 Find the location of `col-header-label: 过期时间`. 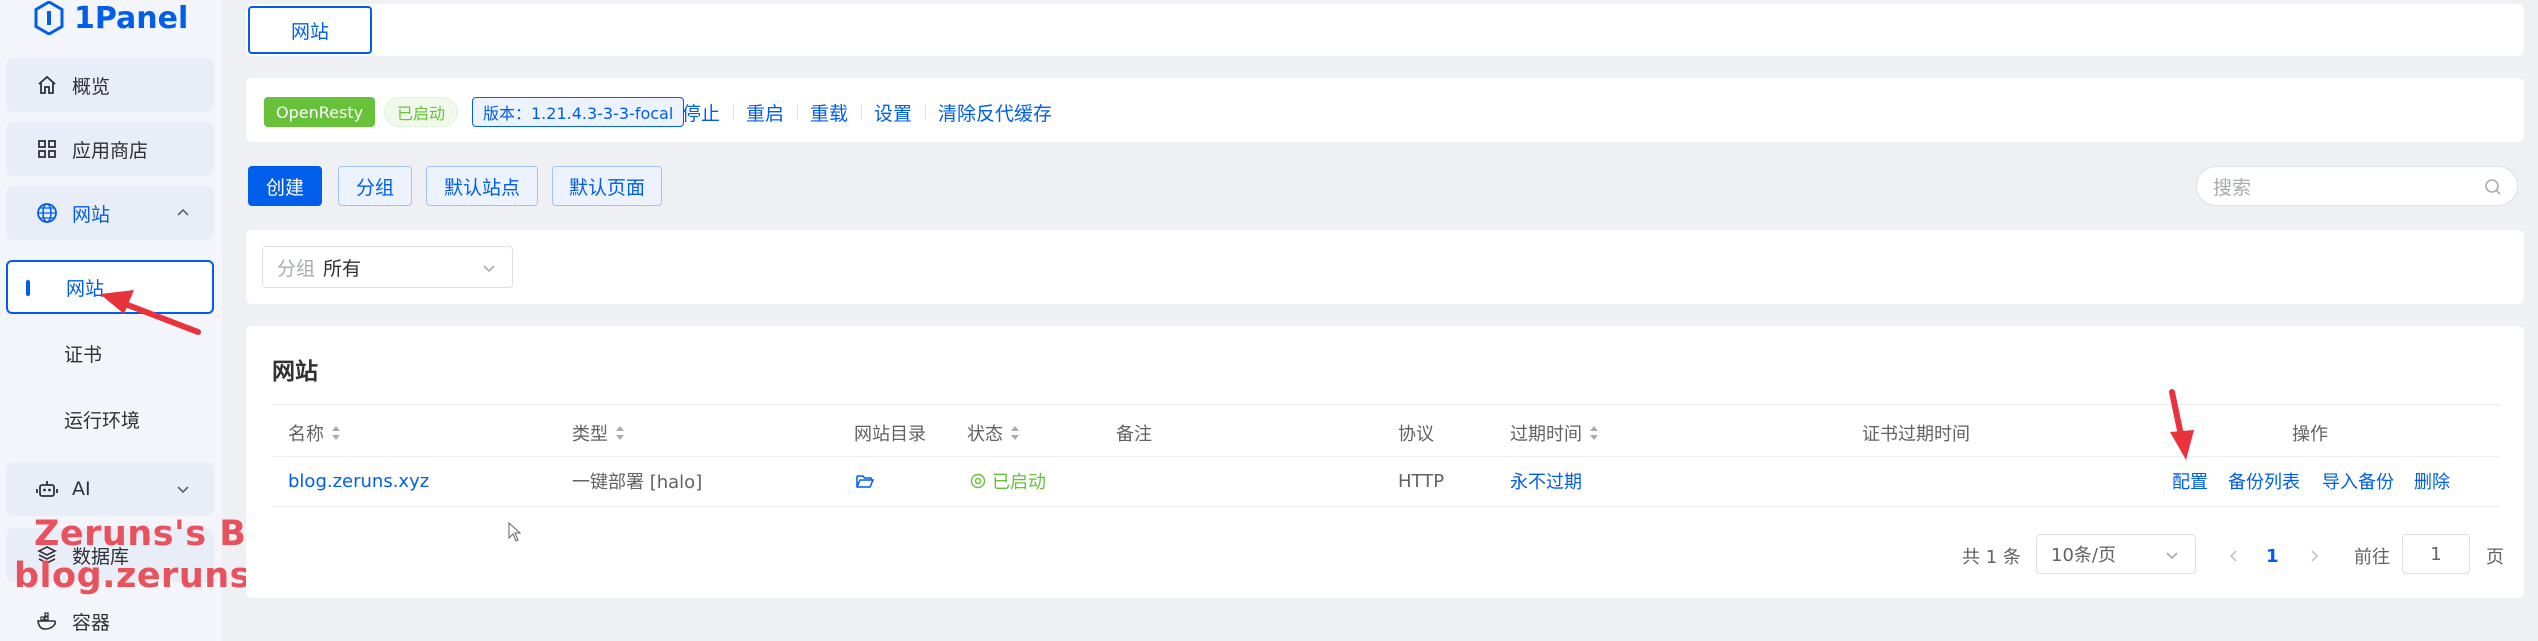

col-header-label: 过期时间 is located at coordinates (1546, 434).